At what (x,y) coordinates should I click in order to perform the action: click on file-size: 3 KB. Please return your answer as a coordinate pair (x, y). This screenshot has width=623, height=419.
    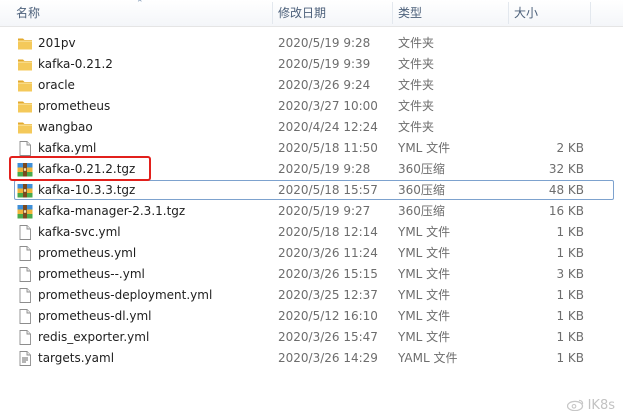
    Looking at the image, I should click on (570, 274).